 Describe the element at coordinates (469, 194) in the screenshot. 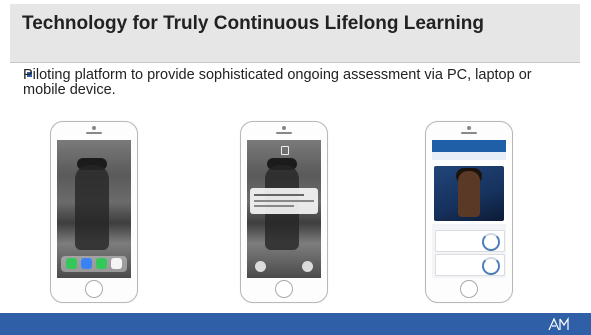

I see `speaker-figure` at that location.